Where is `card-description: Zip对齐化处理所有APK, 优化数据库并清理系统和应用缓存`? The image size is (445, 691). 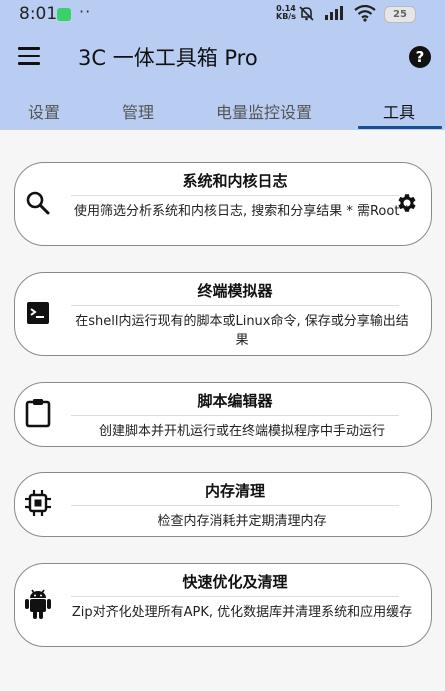
card-description: Zip对齐化处理所有APK, 优化数据库并清理系统和应用缓存 is located at coordinates (242, 612).